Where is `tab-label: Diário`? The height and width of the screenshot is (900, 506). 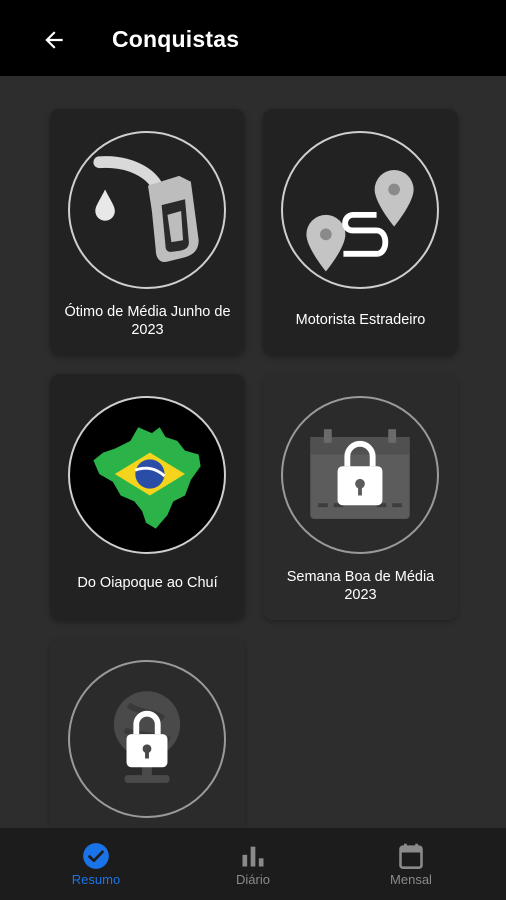 tab-label: Diário is located at coordinates (253, 879).